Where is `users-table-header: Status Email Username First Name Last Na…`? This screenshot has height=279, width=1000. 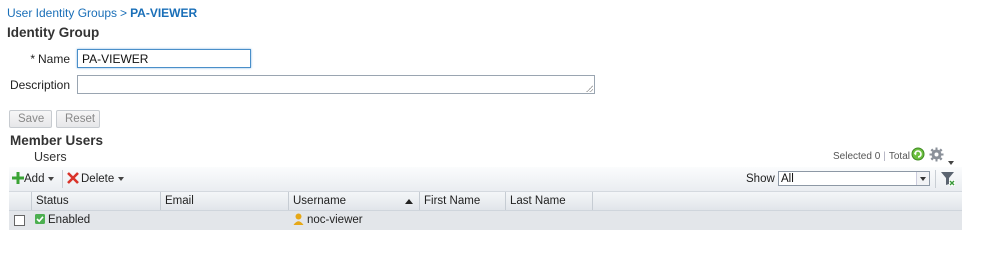
users-table-header: Status Email Username First Name Last Na… is located at coordinates (485, 201).